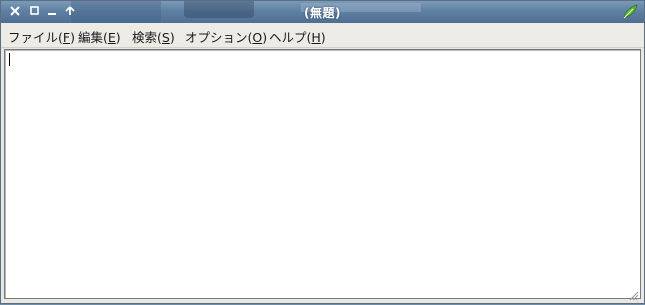 This screenshot has width=645, height=305. I want to click on menu-bar: ファイル(F) 編集(E) 検索(S) オプション(O) ヘルプ(H), so click(322, 35).